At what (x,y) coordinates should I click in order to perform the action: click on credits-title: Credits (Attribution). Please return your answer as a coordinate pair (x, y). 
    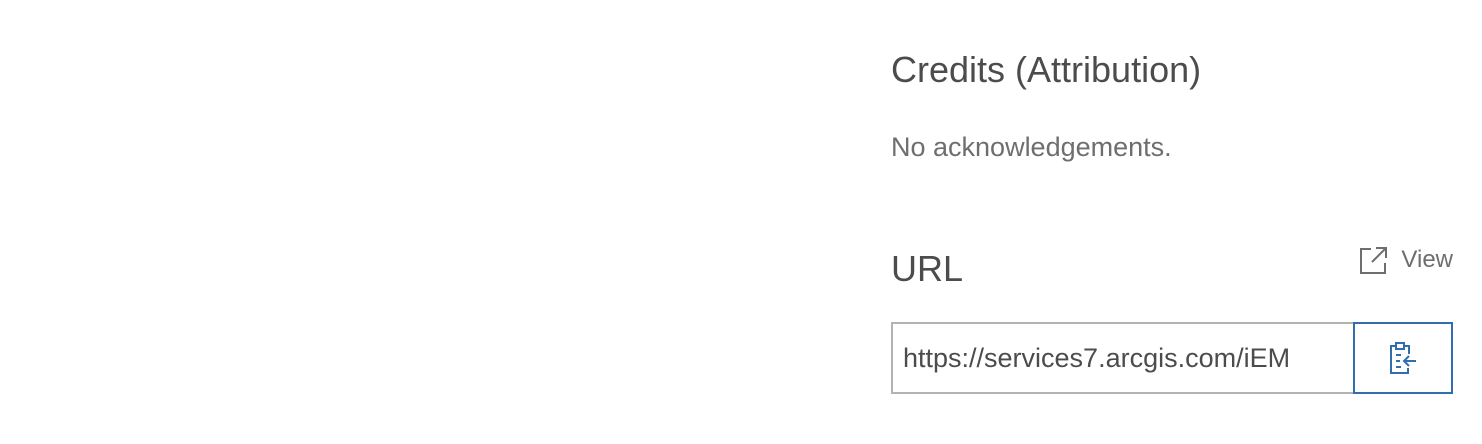
    Looking at the image, I should click on (1046, 69).